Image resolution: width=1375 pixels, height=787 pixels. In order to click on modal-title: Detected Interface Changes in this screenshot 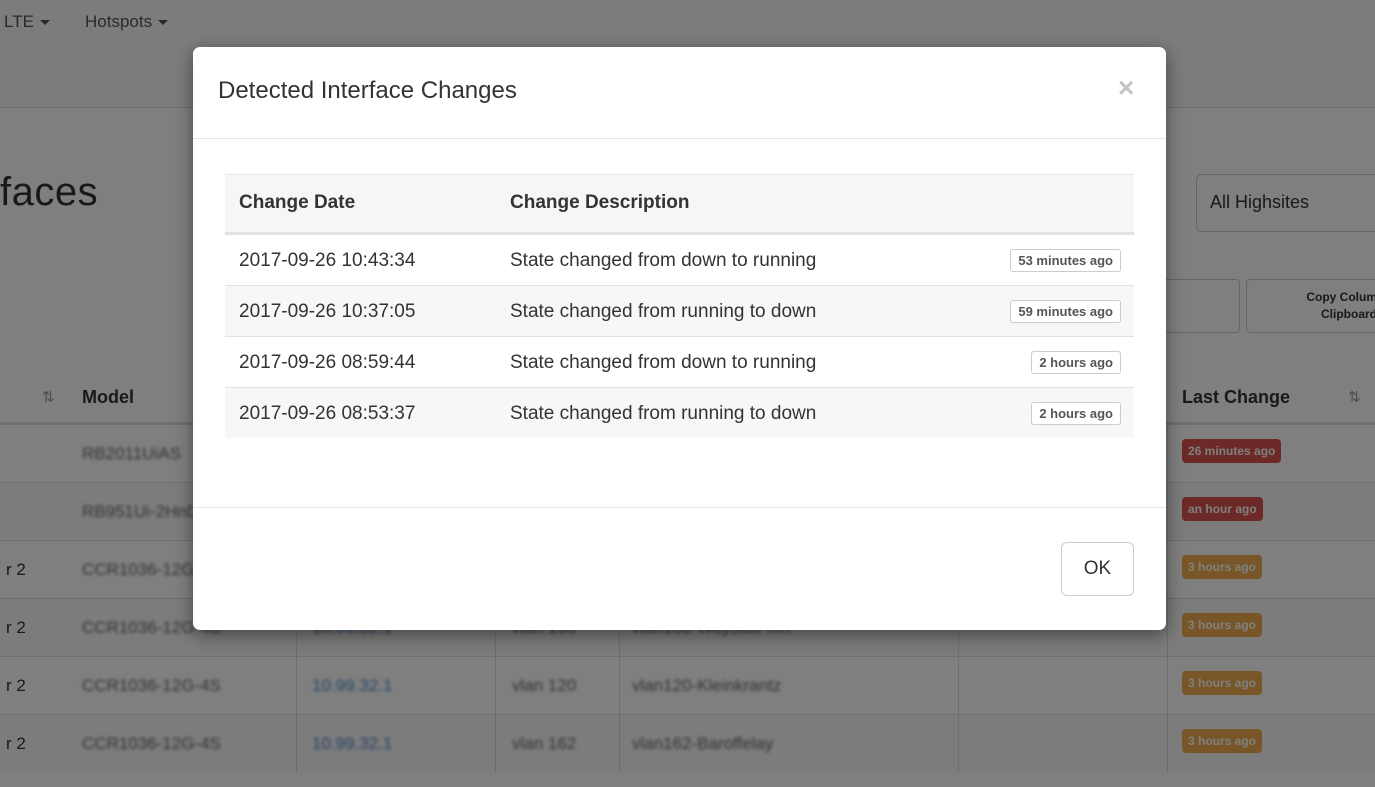, I will do `click(367, 90)`.